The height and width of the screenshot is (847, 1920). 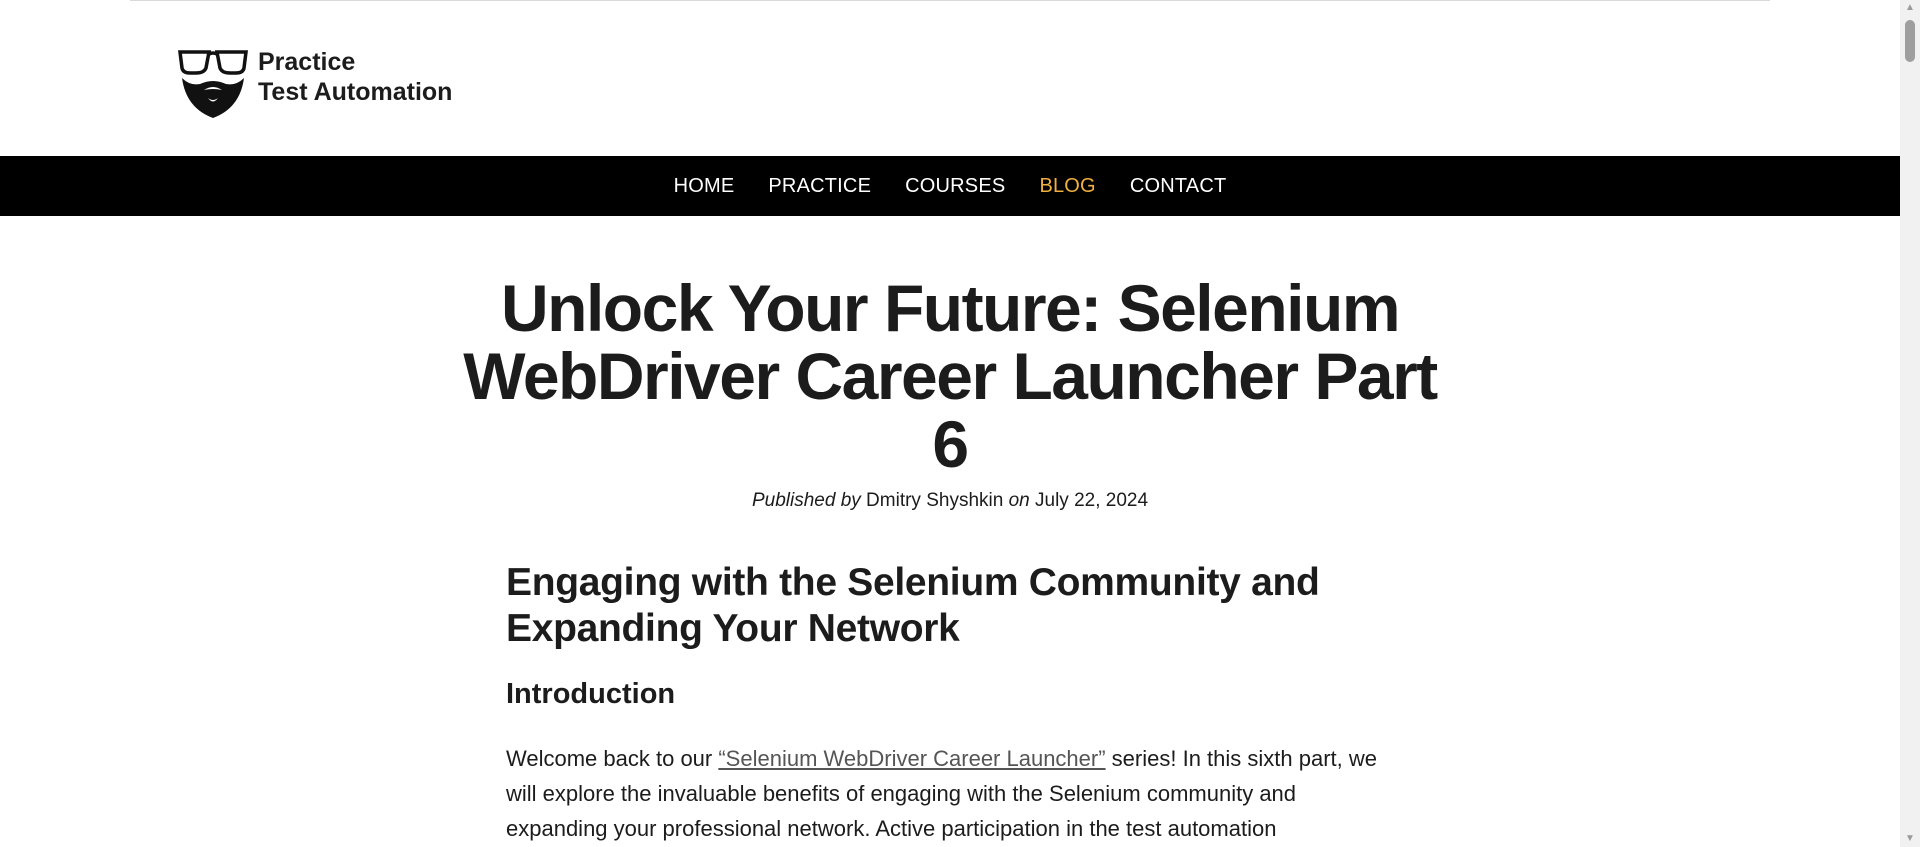 I want to click on published-by-label: Published by, so click(x=806, y=500).